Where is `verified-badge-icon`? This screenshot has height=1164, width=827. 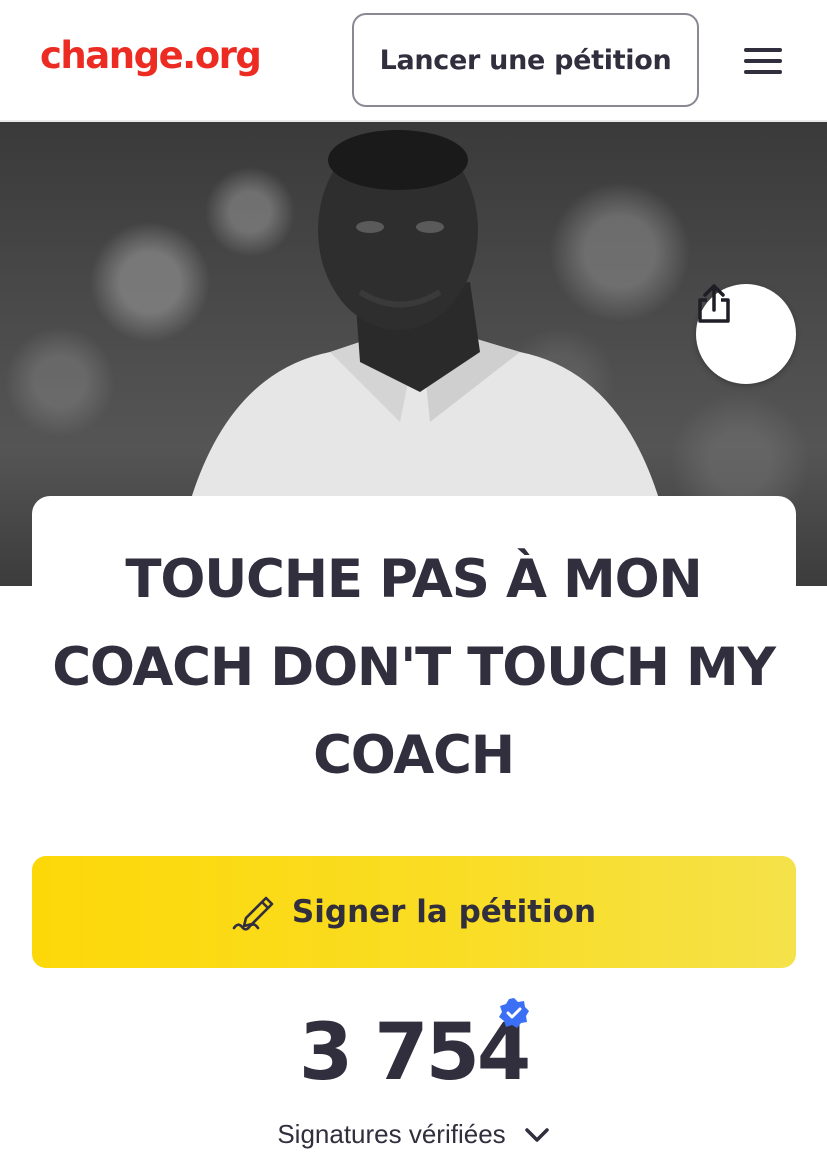 verified-badge-icon is located at coordinates (514, 1013).